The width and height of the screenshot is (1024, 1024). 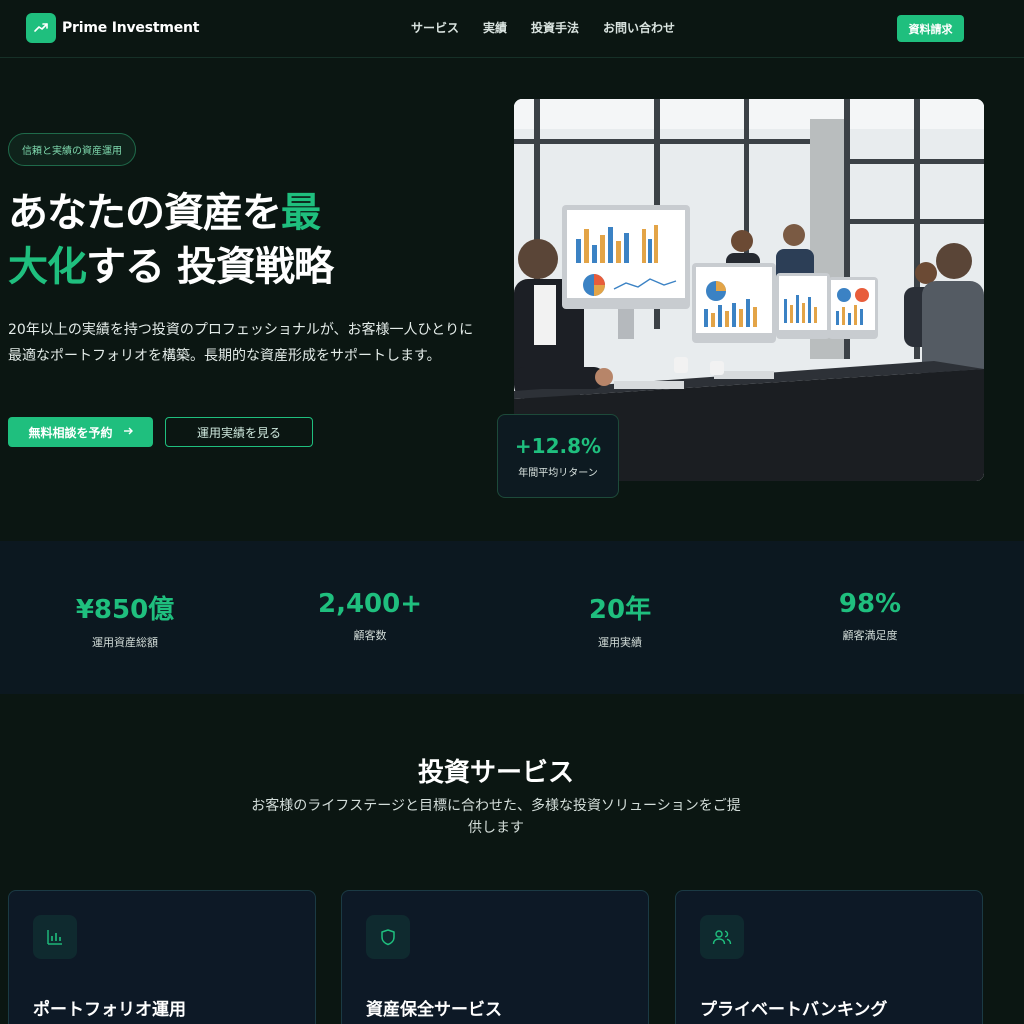 I want to click on service-card-title: ポートフォリオ運用, so click(x=109, y=1010).